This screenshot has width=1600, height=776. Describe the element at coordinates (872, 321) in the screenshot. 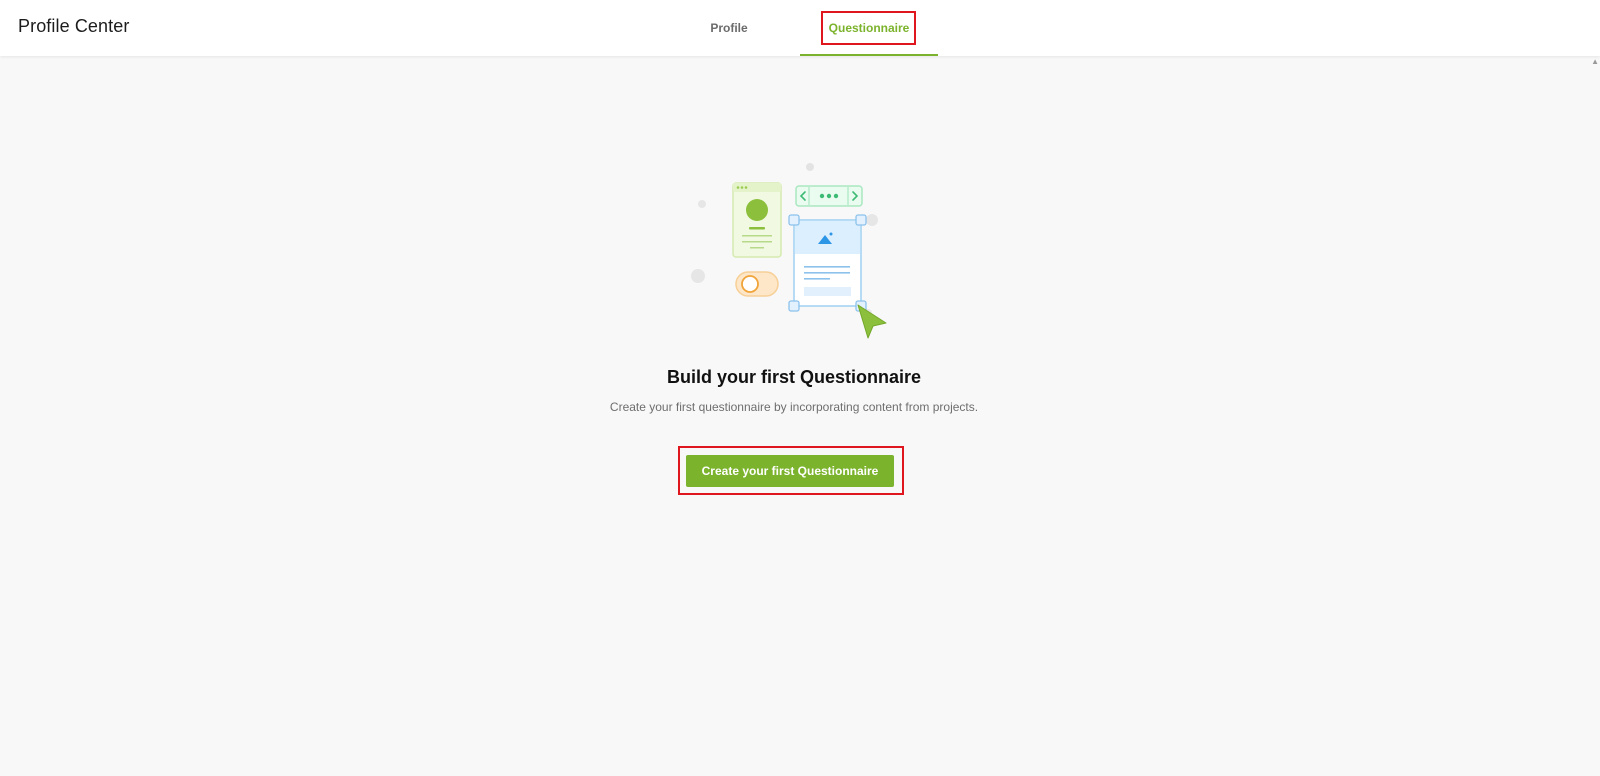

I see `cursor-pointer-icon` at that location.